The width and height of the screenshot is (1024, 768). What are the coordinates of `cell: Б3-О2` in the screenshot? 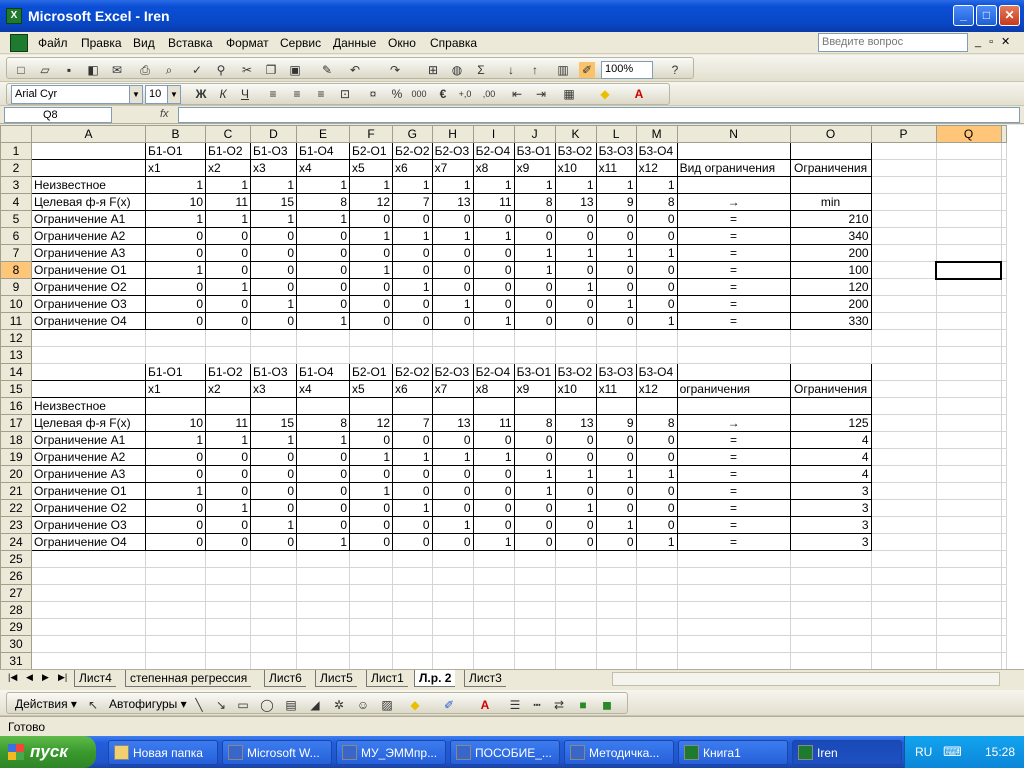 It's located at (575, 151).